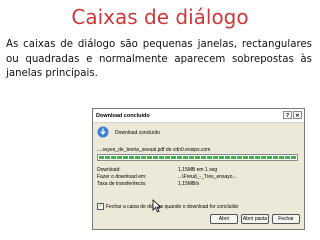  What do you see at coordinates (287, 115) in the screenshot?
I see `help-button: ?` at bounding box center [287, 115].